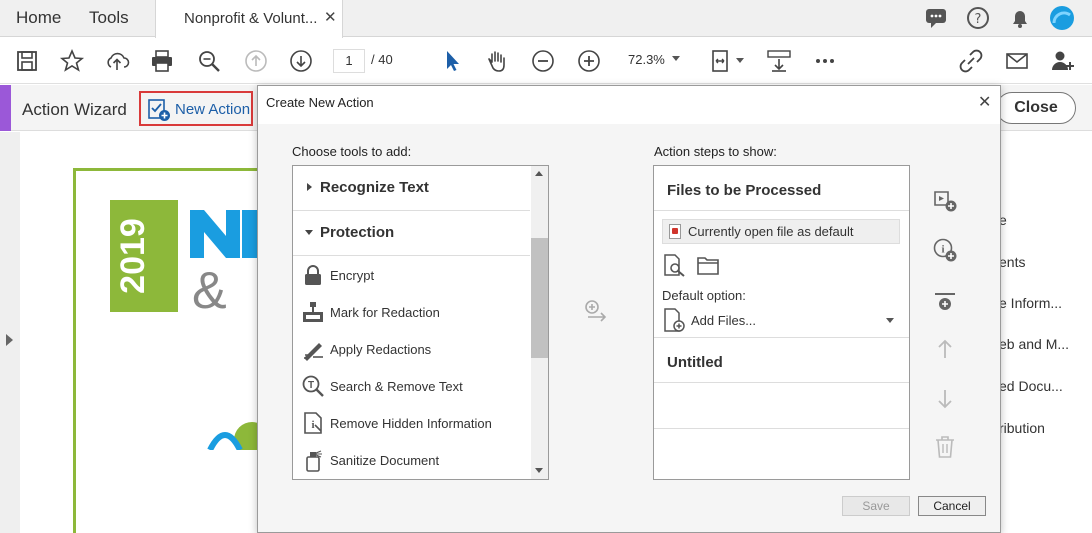 This screenshot has height=533, width=1092. What do you see at coordinates (313, 352) in the screenshot?
I see `apply-redactions-icon` at bounding box center [313, 352].